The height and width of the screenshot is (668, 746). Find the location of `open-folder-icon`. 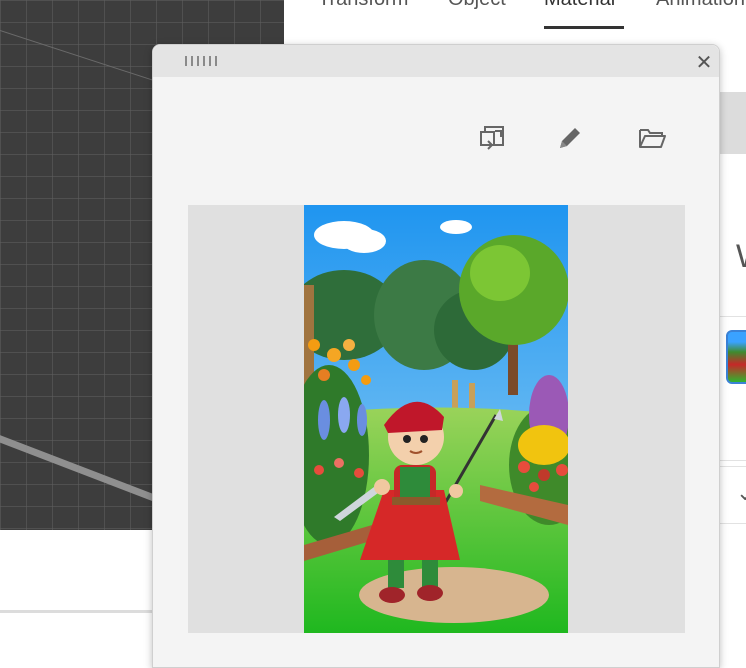

open-folder-icon is located at coordinates (652, 138).